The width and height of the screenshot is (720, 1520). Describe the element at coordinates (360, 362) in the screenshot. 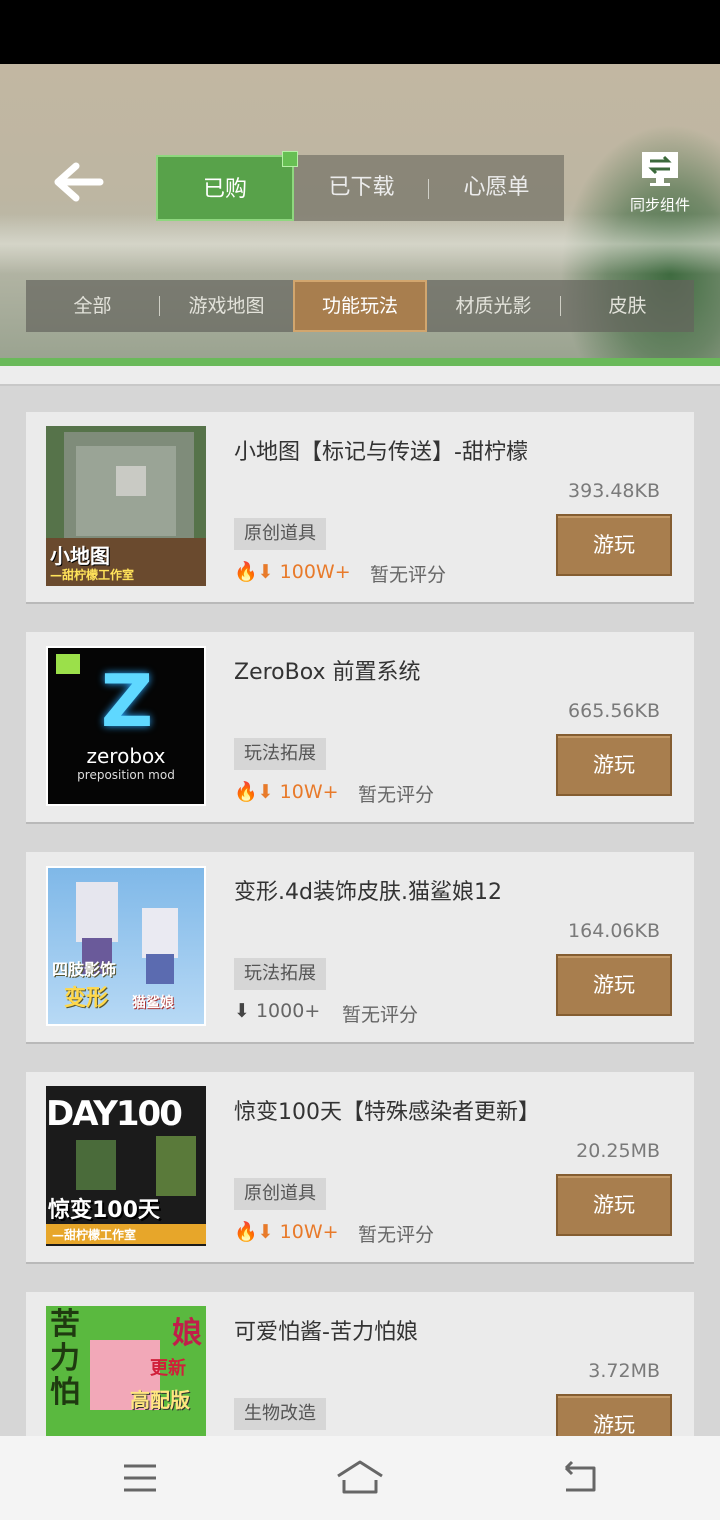

I see `header-divider` at that location.